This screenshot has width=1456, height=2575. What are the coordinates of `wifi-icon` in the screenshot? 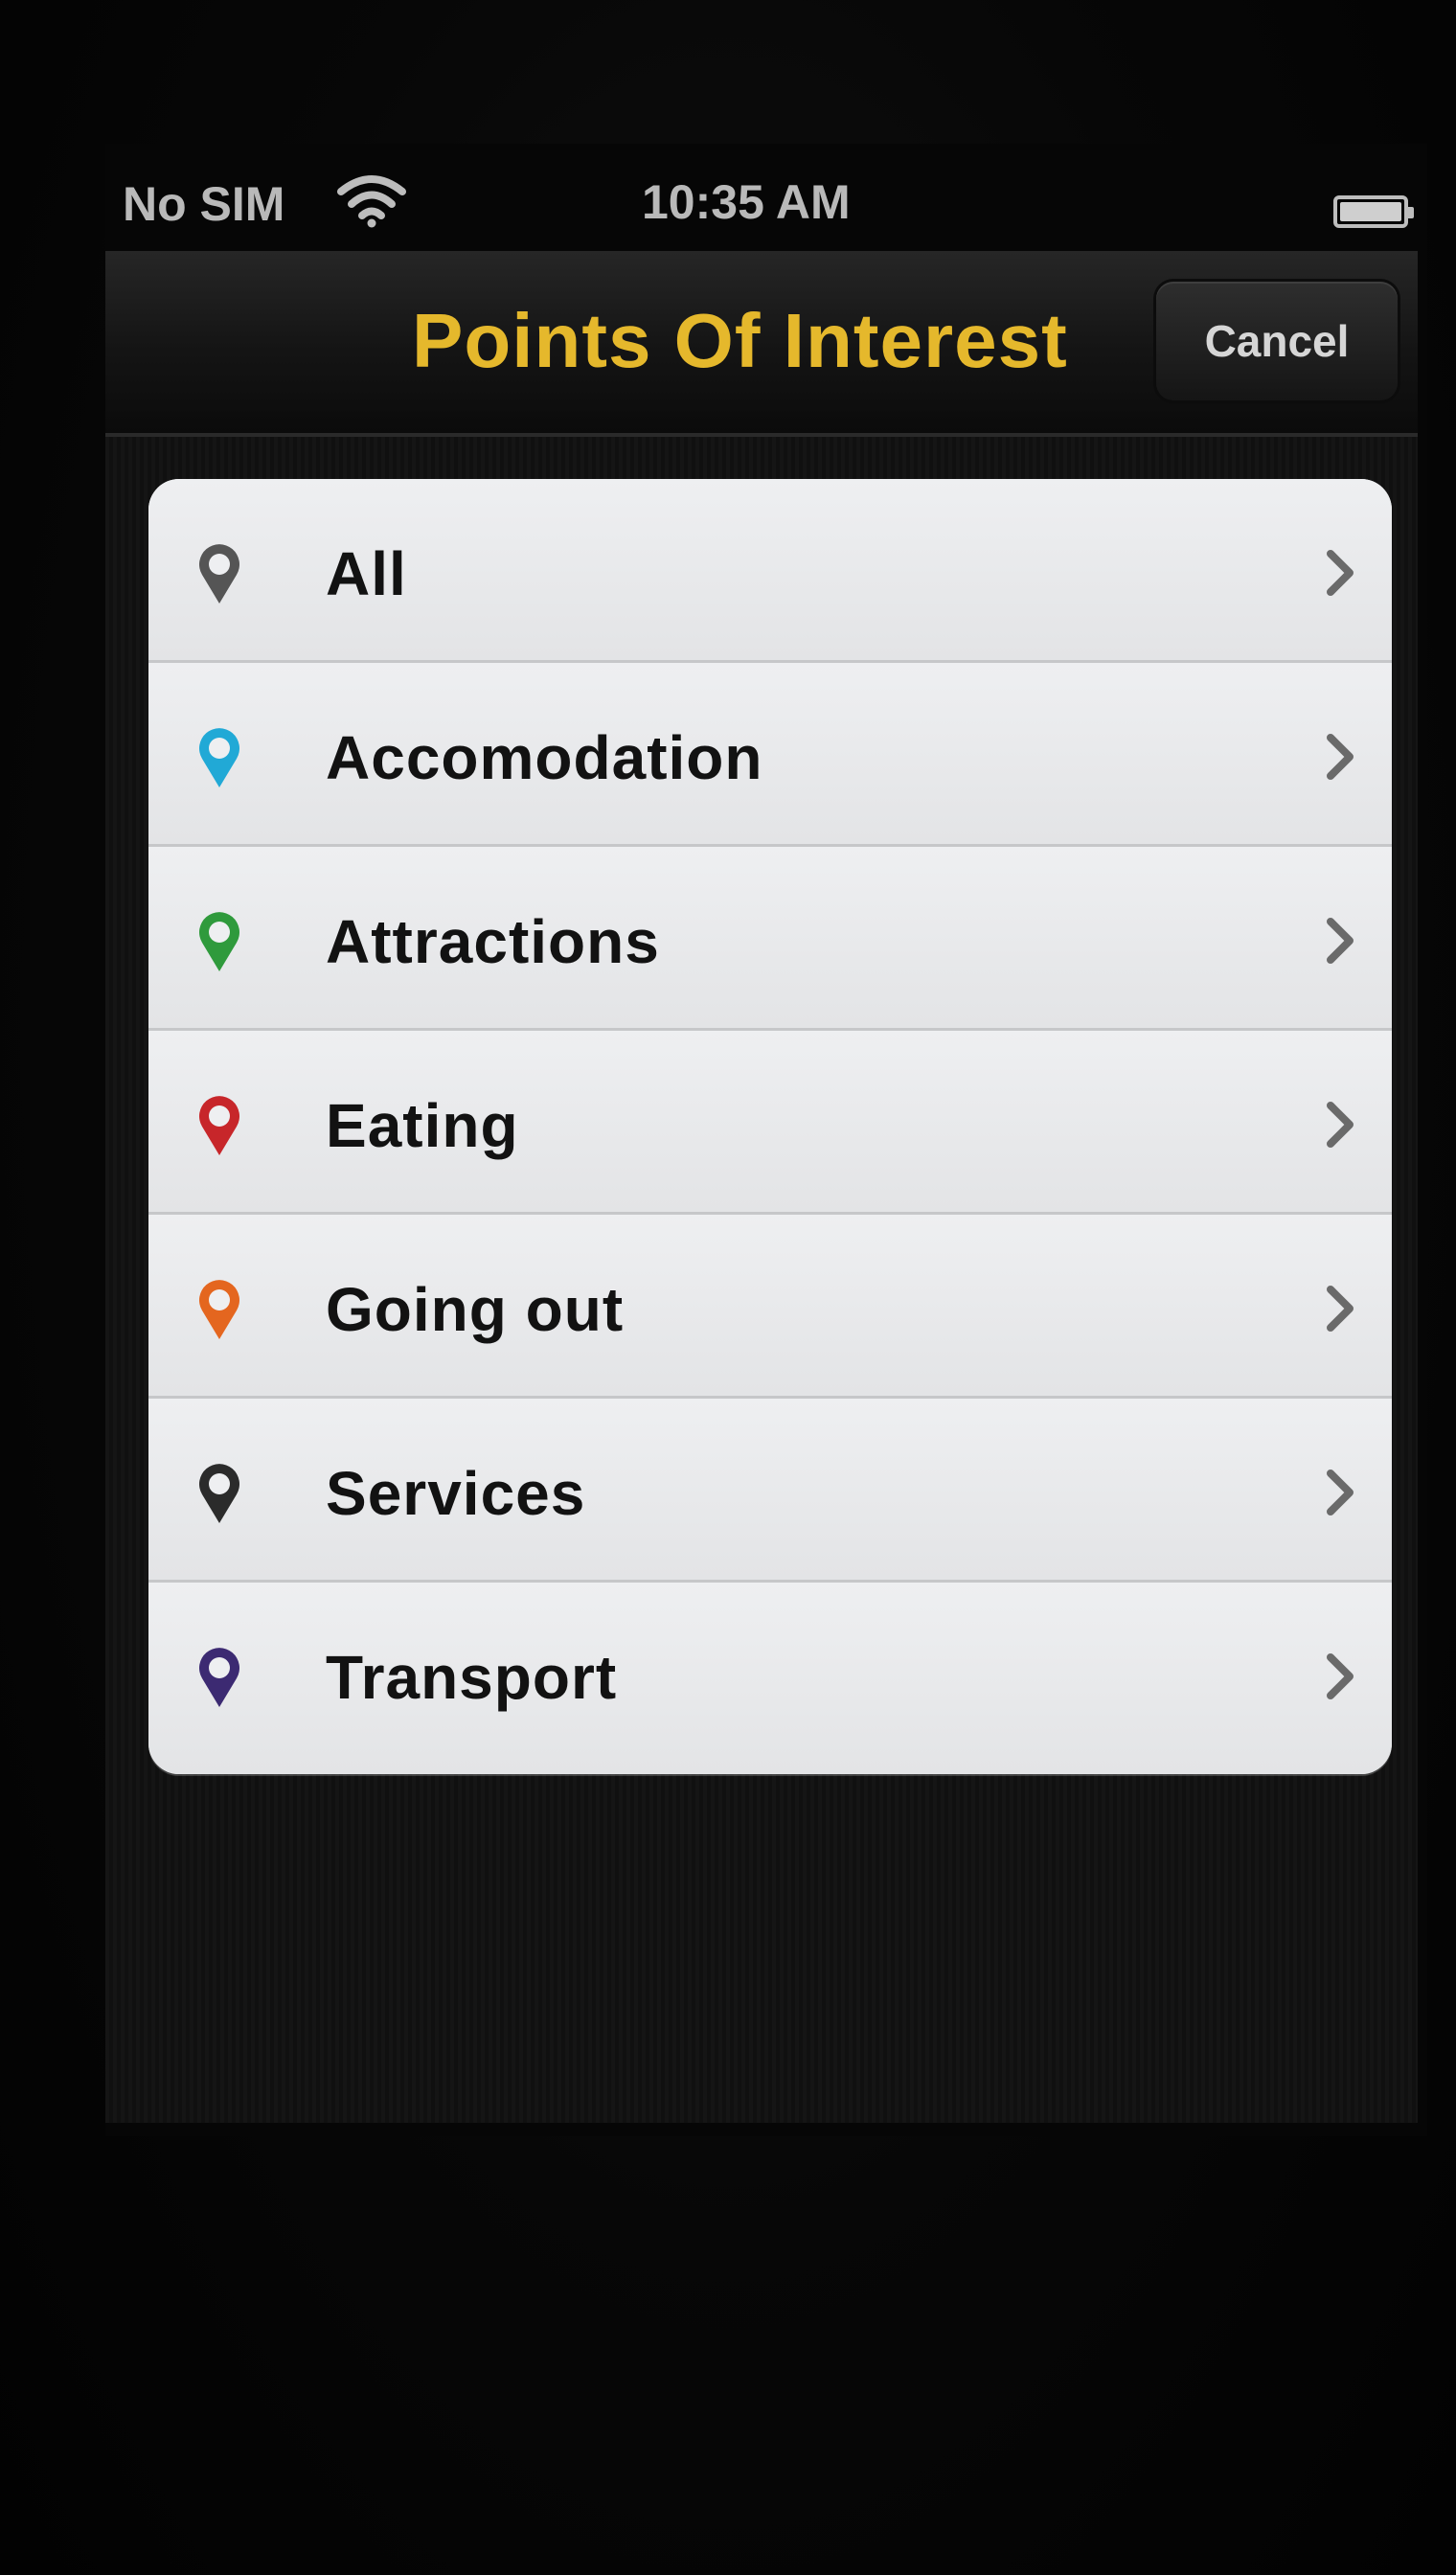 It's located at (371, 201).